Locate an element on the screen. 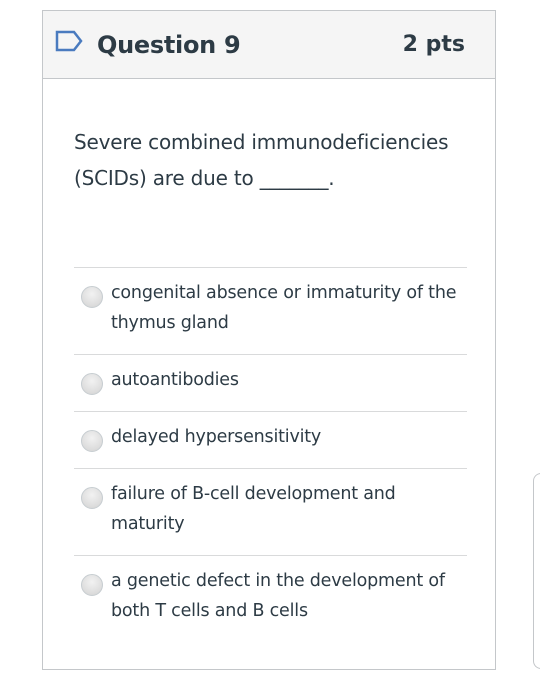  side-panel-edge is located at coordinates (536, 571).